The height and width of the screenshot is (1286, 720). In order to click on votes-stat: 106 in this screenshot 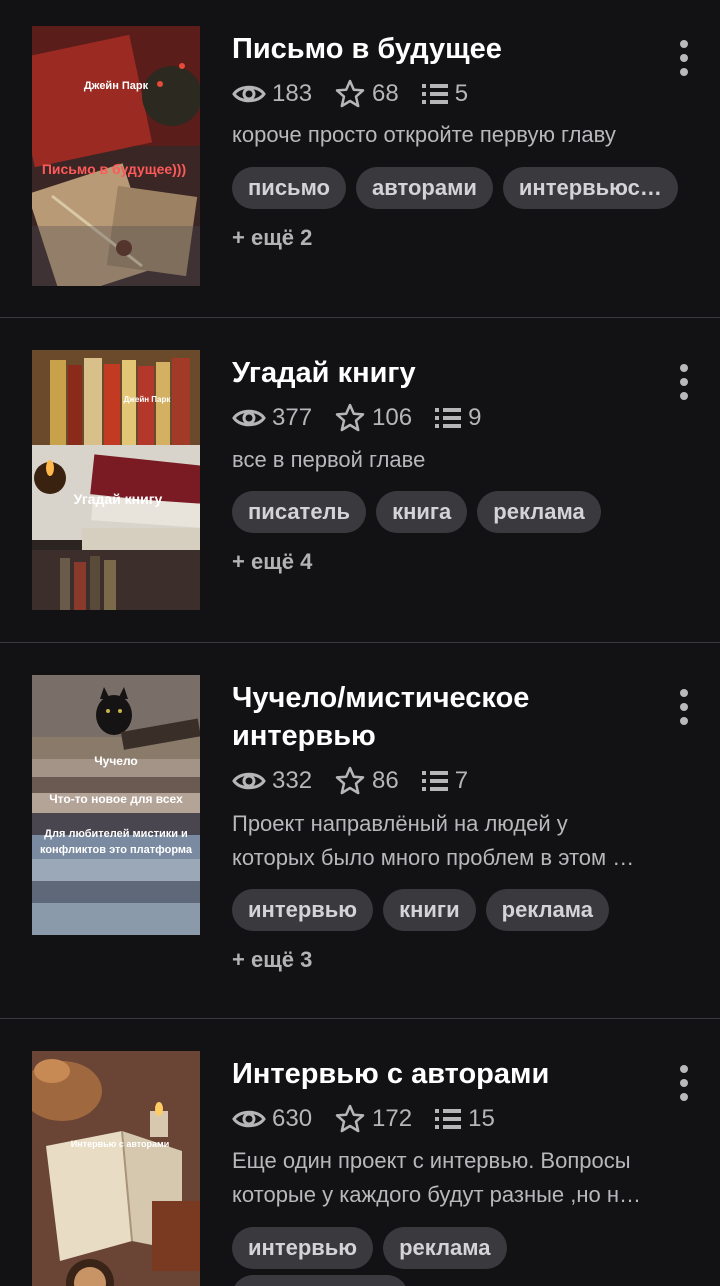, I will do `click(373, 418)`.